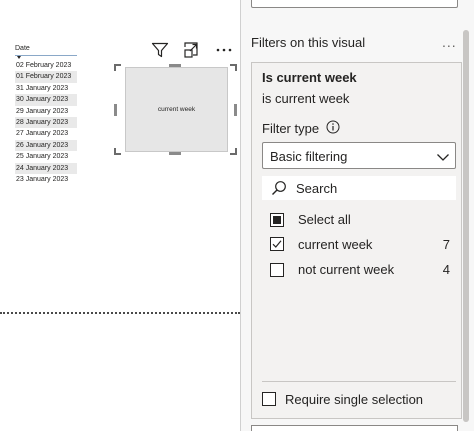 This screenshot has width=474, height=431. What do you see at coordinates (443, 156) in the screenshot?
I see `chevron-down-icon` at bounding box center [443, 156].